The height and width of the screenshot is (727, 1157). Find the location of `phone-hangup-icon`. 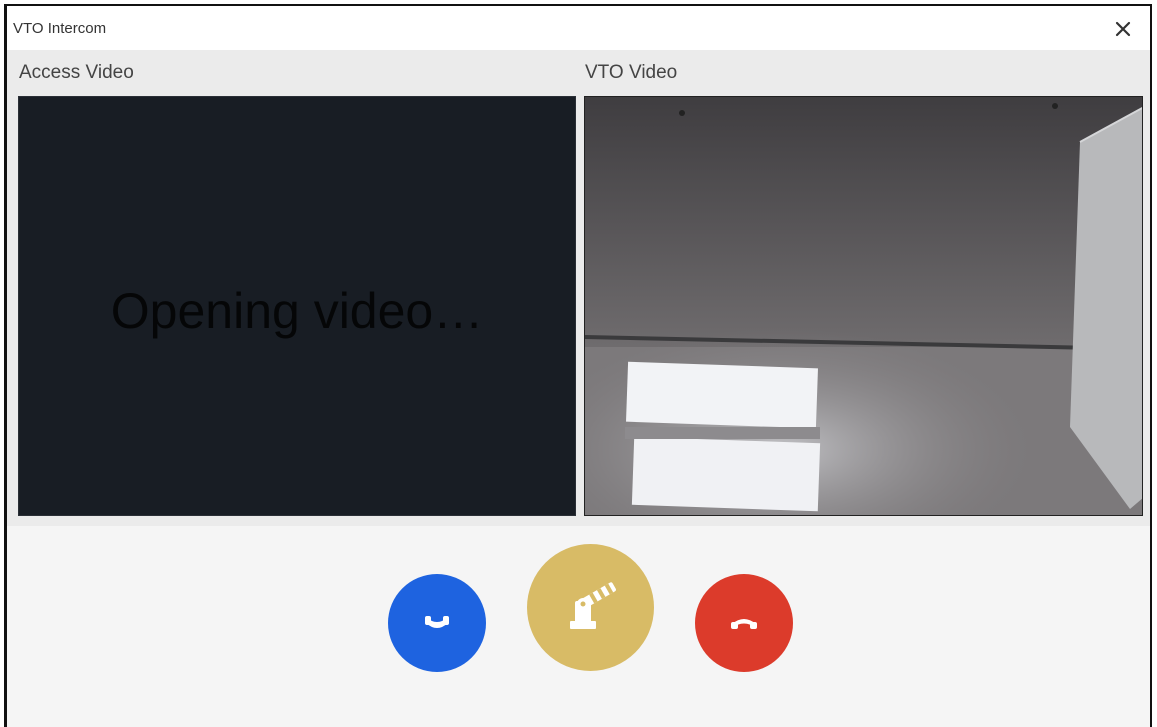

phone-hangup-icon is located at coordinates (744, 624).